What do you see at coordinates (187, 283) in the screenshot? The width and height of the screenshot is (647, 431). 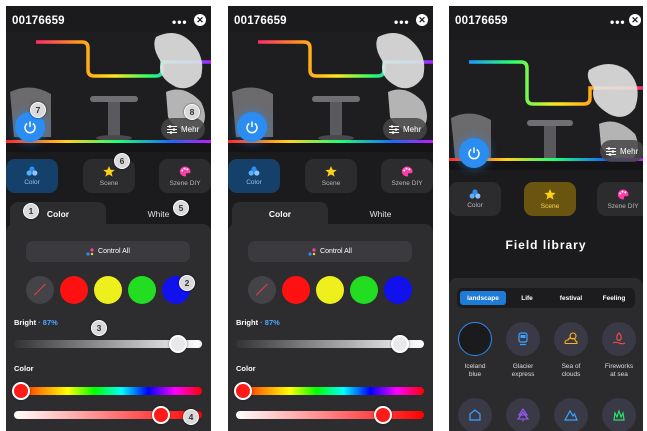 I see `annotation-badge-2: 2` at bounding box center [187, 283].